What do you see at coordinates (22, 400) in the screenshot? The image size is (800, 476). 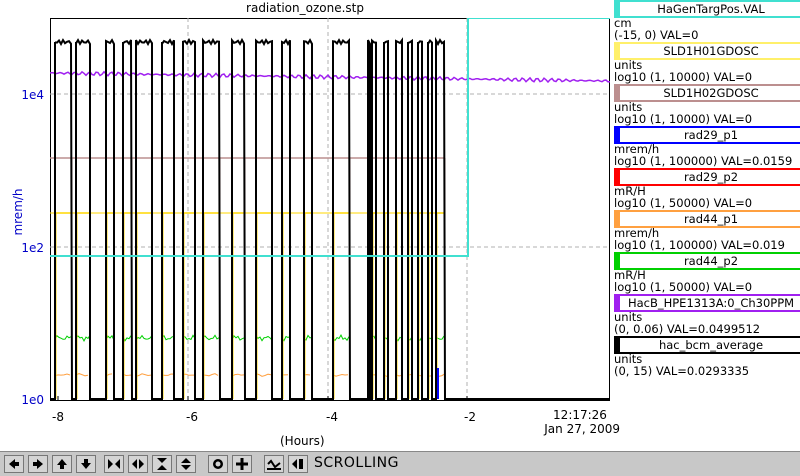 I see `y-tick-label: 1e0` at bounding box center [22, 400].